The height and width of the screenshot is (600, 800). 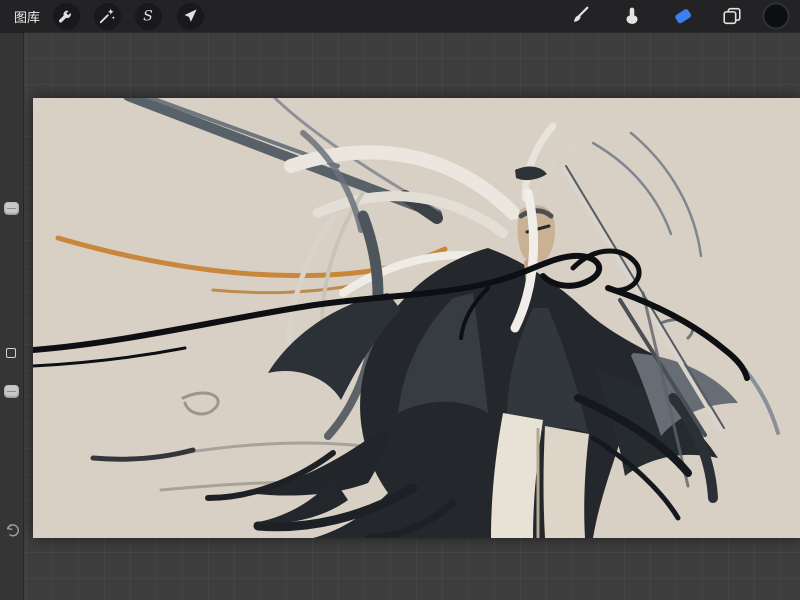 I want to click on paint-button, so click(x=580, y=16).